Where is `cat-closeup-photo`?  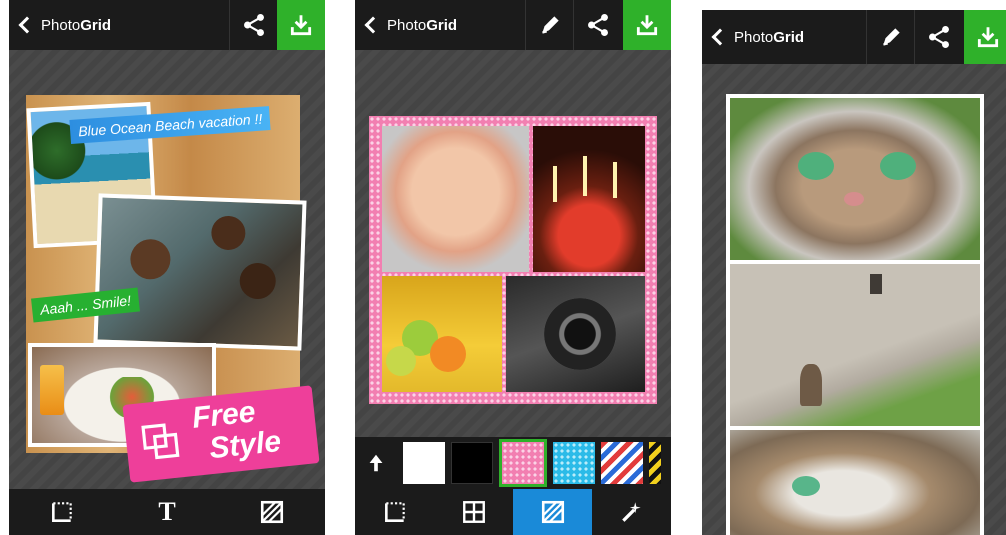
cat-closeup-photo is located at coordinates (855, 179).